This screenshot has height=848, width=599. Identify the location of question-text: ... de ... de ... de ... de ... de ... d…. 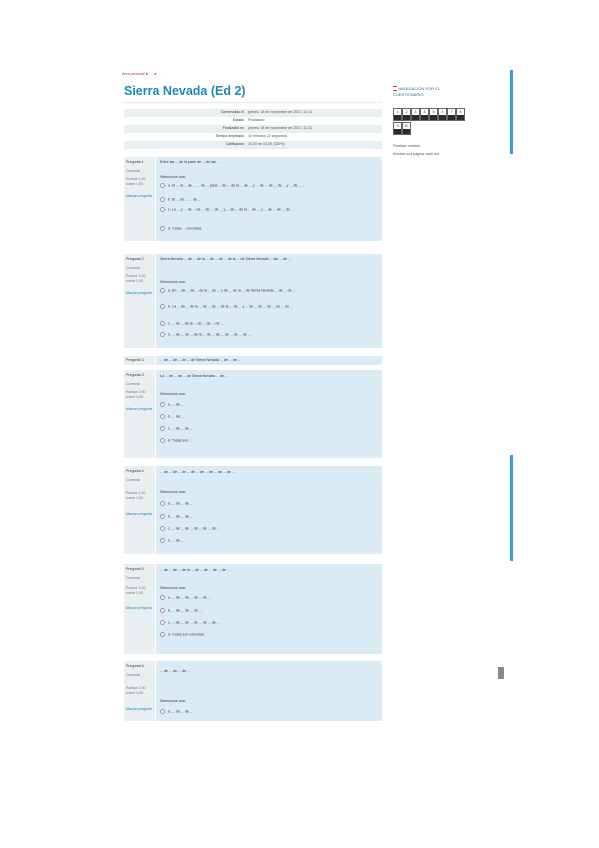
(197, 472).